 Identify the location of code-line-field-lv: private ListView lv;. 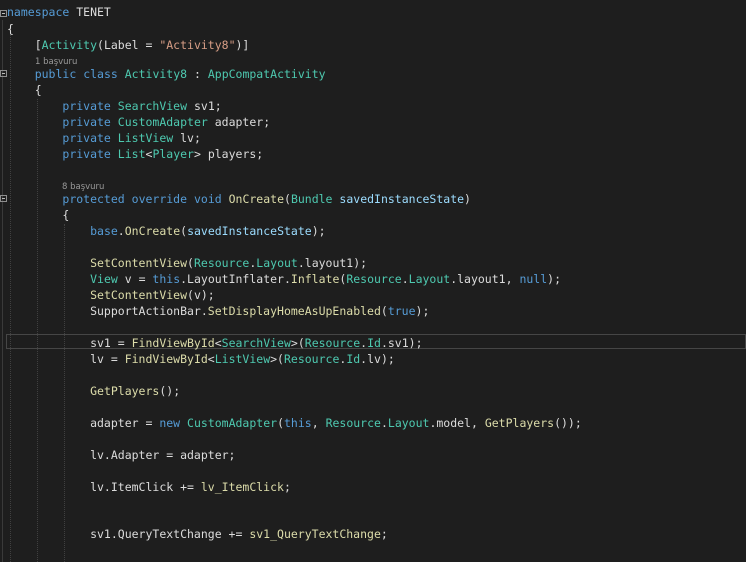
(373, 138).